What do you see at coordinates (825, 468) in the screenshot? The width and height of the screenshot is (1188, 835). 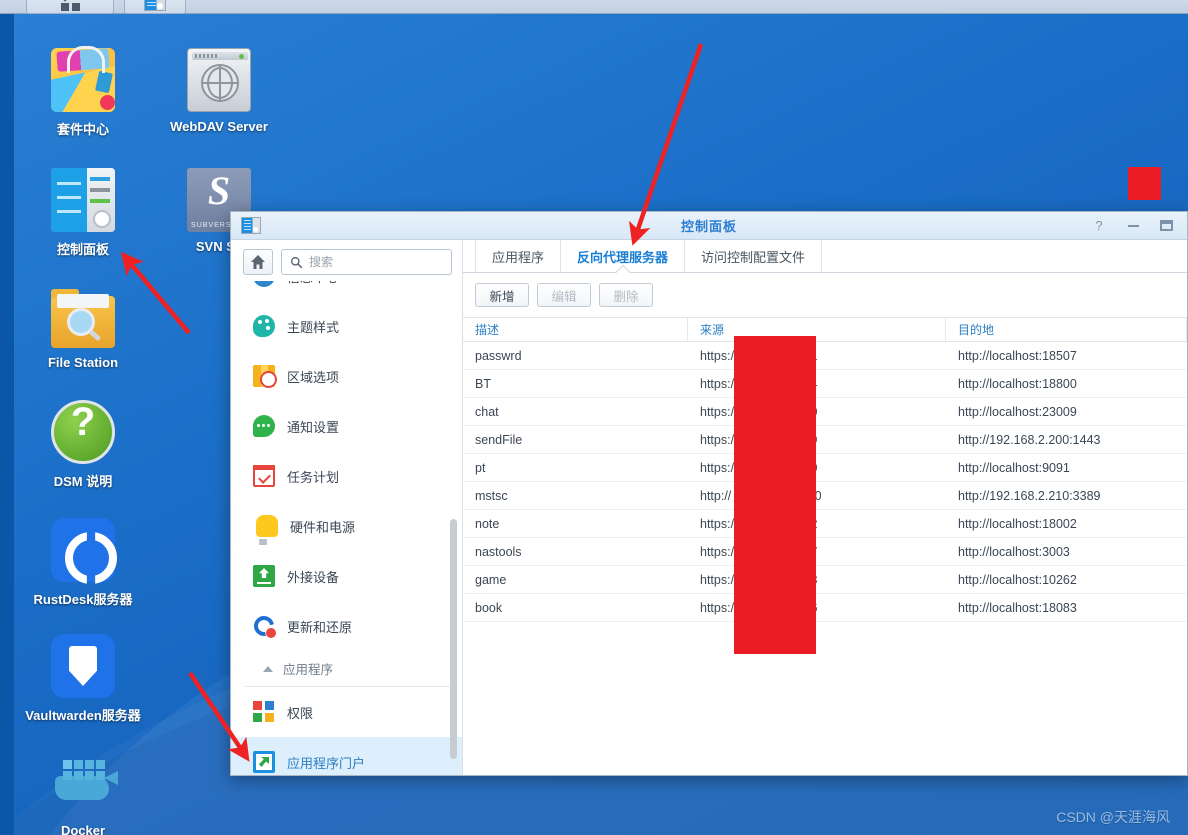 I see `table-row: pt https:/ 8000 http://localhost:9091` at bounding box center [825, 468].